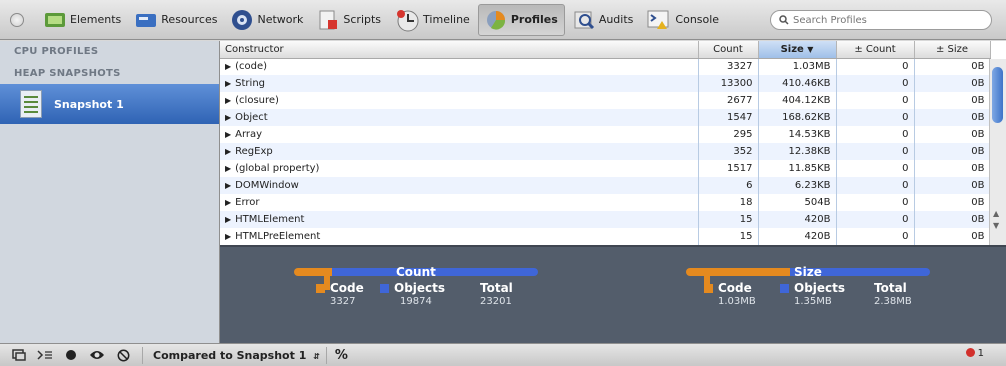 The height and width of the screenshot is (366, 1006). I want to click on size-cell: 11.85KB, so click(797, 168).